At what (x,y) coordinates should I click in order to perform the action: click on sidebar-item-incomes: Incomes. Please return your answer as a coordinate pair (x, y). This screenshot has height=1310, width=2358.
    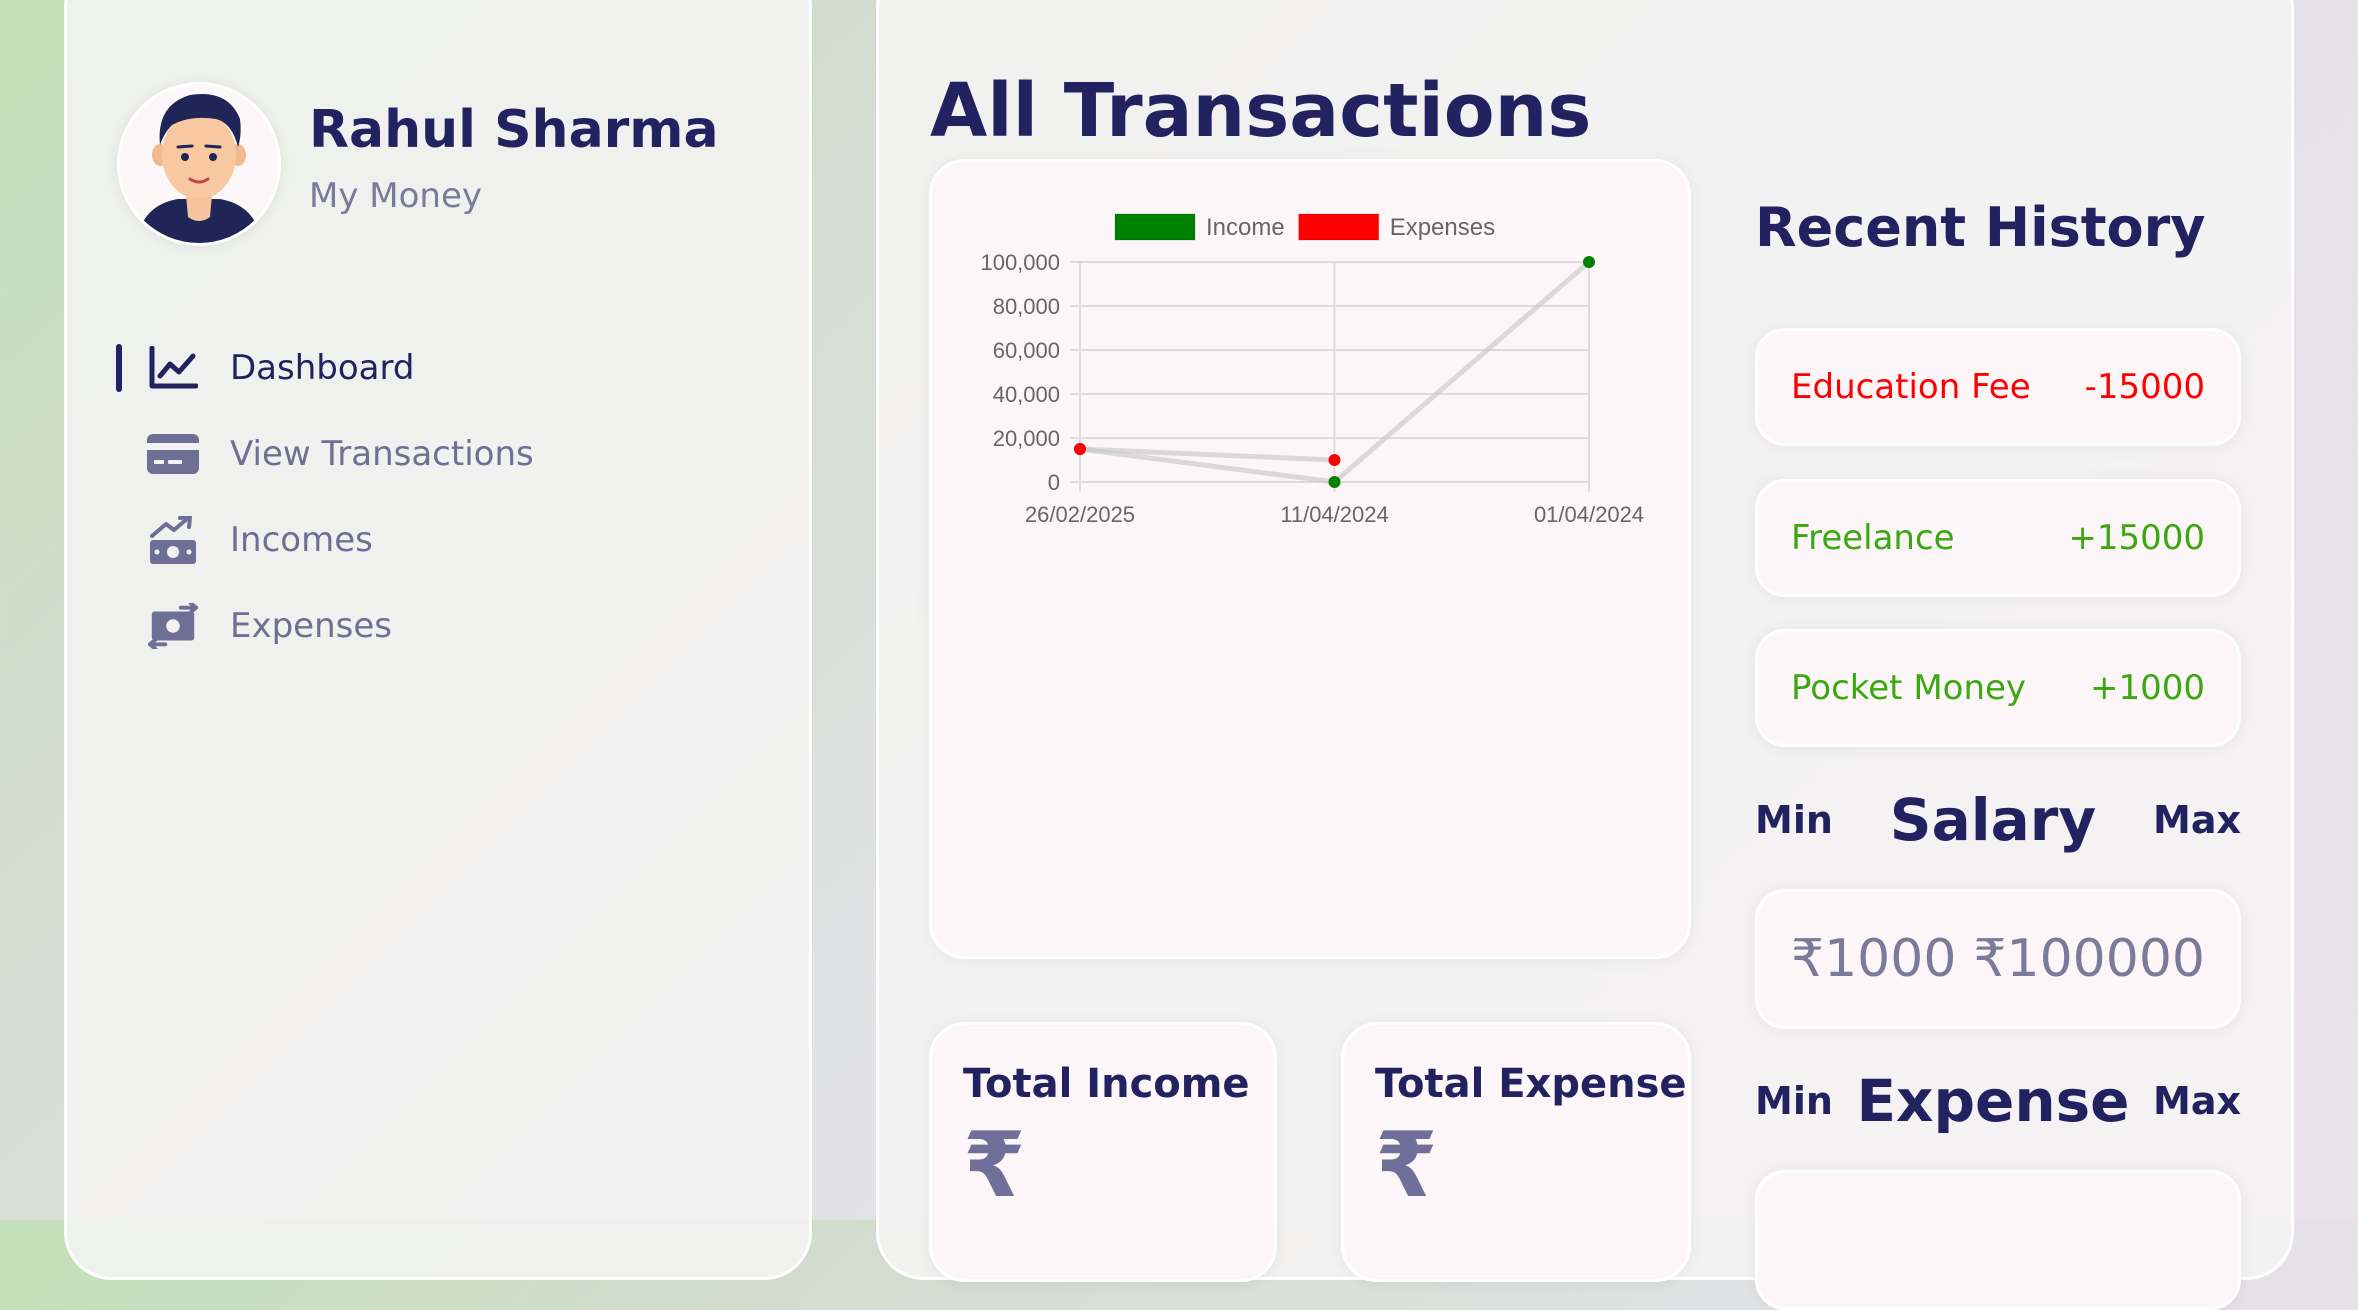
    Looking at the image, I should click on (259, 540).